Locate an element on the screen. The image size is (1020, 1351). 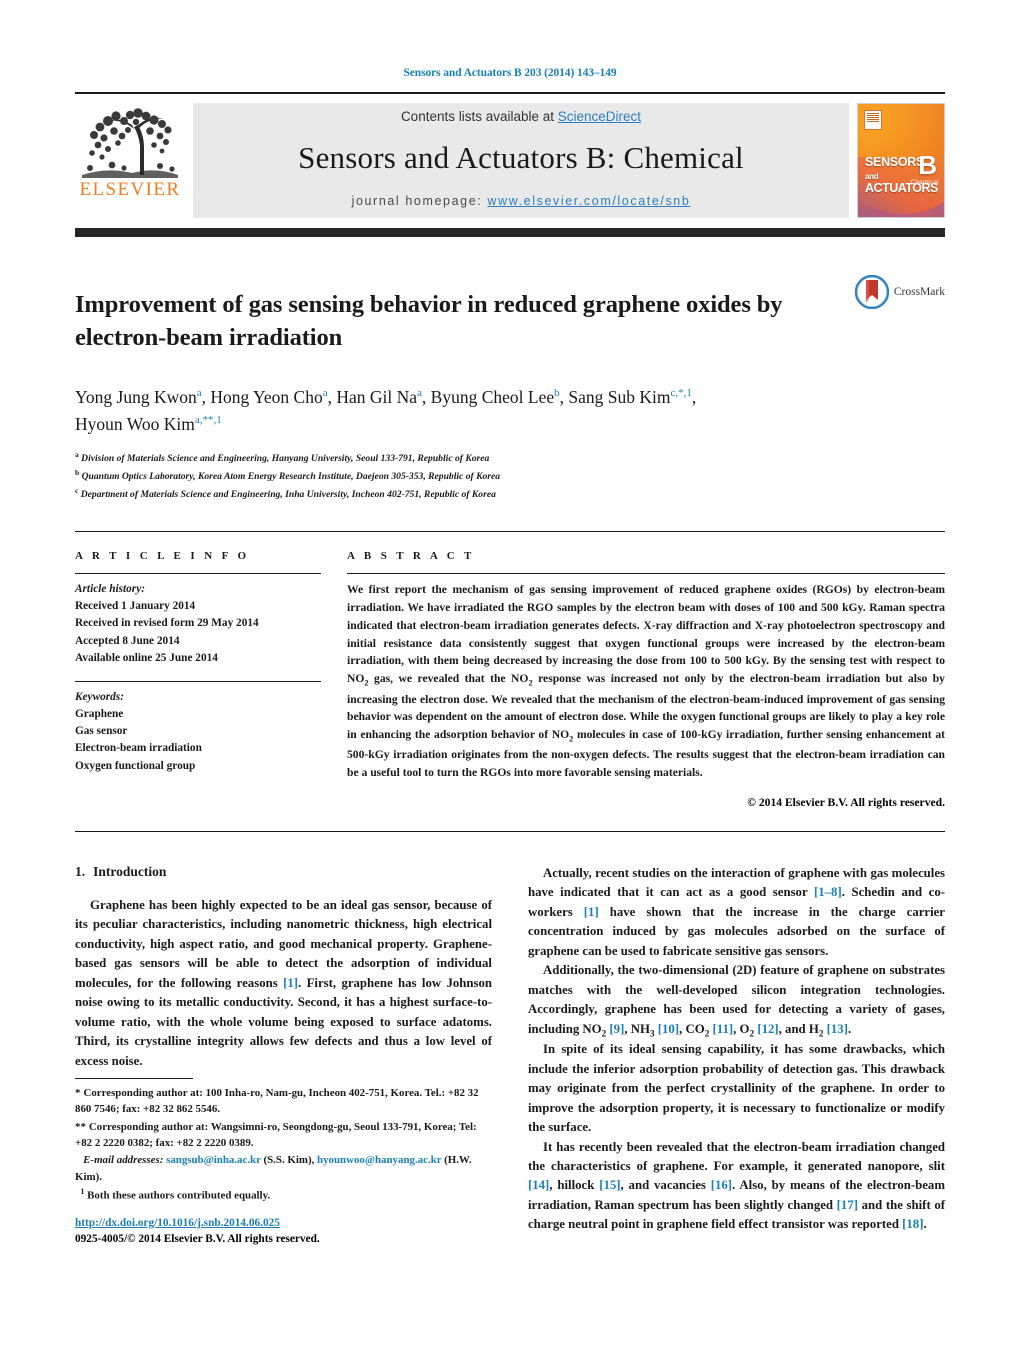
homepage-prefix: journal homepage: is located at coordinates (419, 201).